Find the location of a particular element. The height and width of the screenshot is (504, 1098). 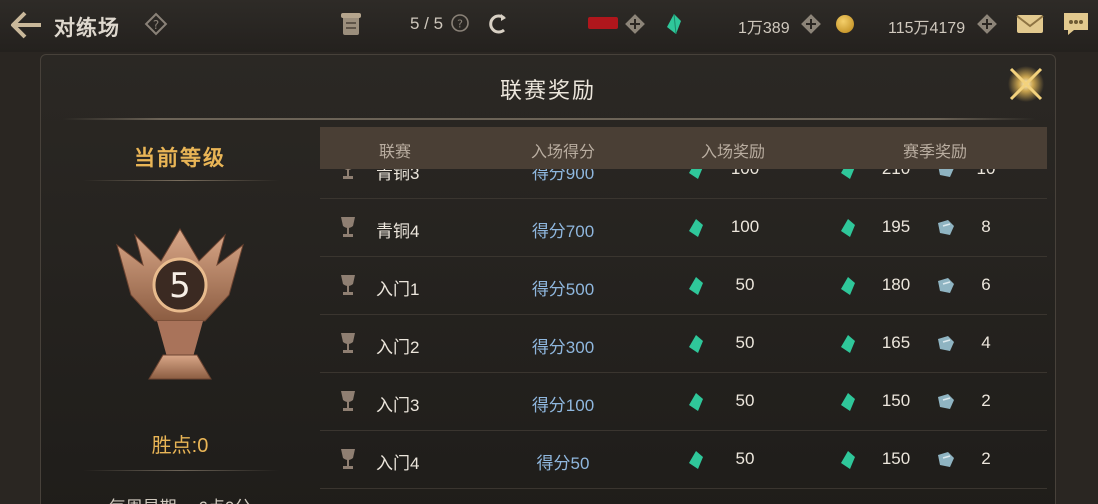

chat-icon is located at coordinates (1076, 24).